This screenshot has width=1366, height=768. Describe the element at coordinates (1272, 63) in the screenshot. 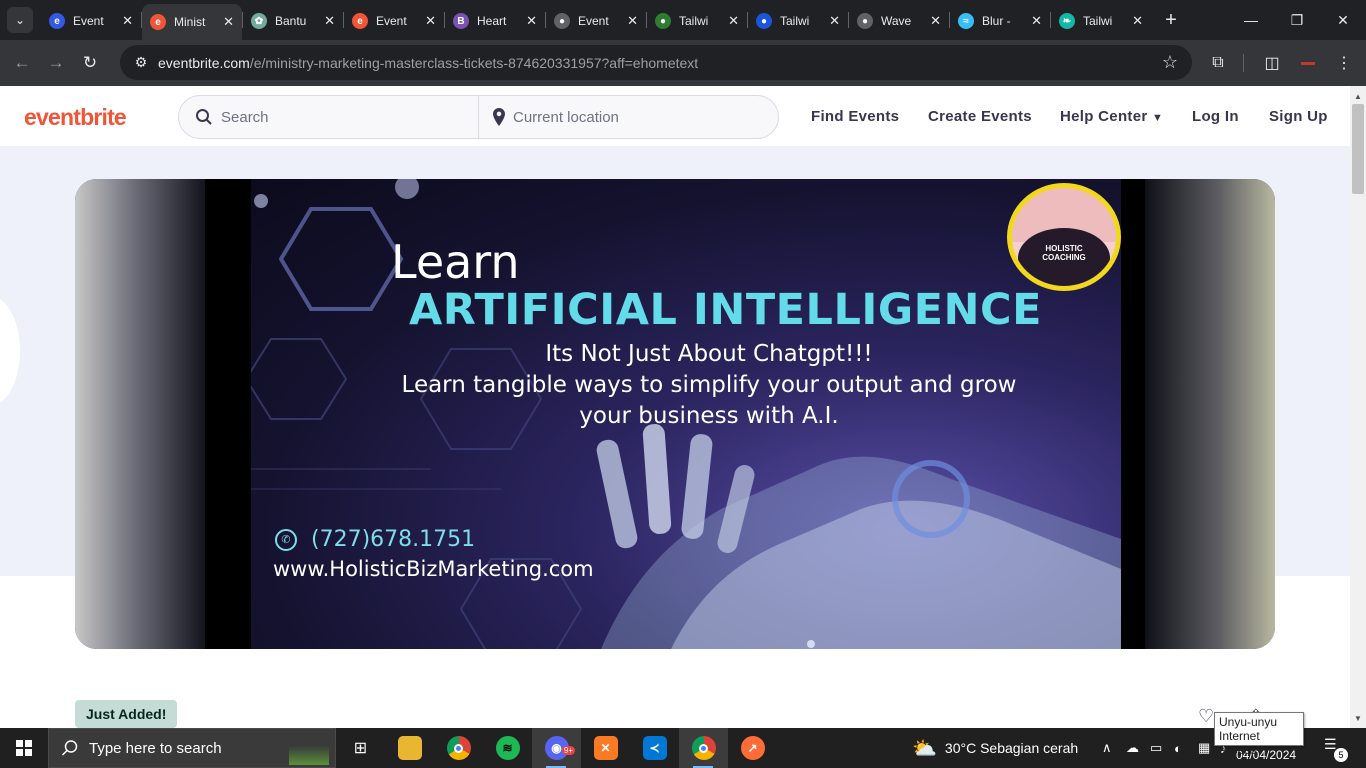

I see `side-panel-icon: ◫` at that location.